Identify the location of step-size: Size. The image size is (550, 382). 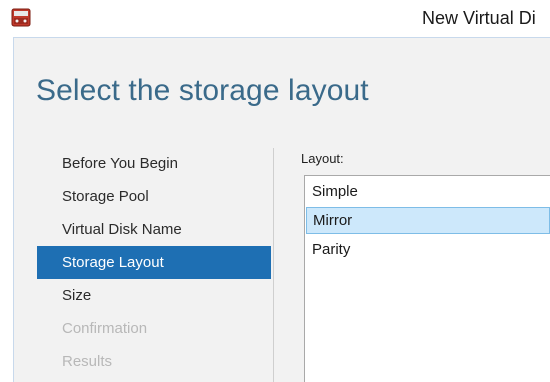
(154, 295).